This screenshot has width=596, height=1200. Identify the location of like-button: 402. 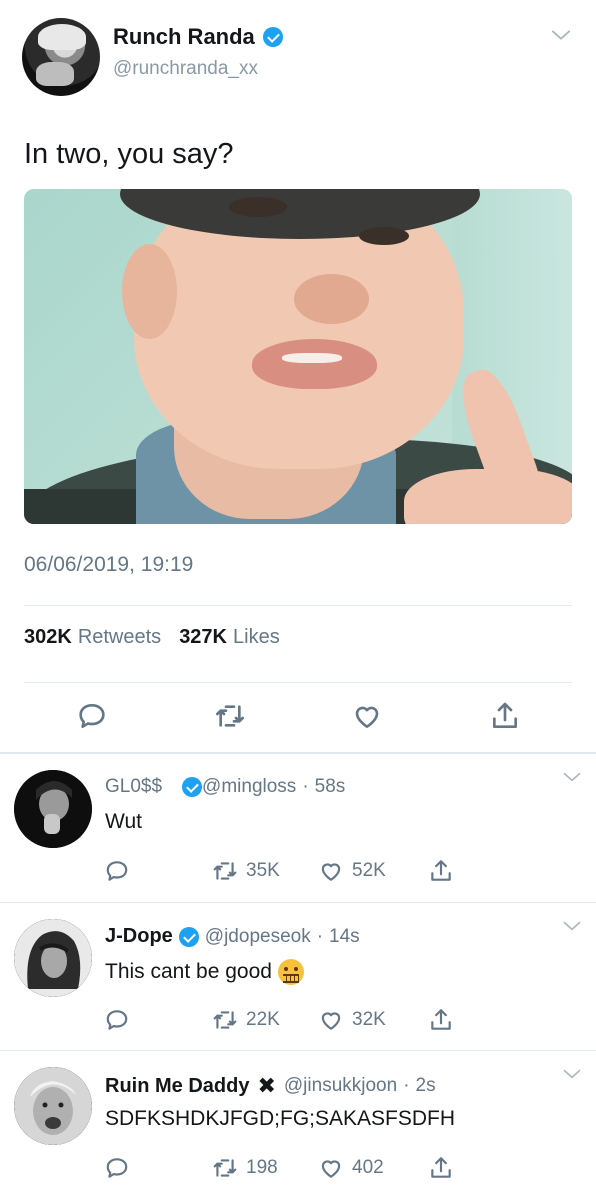
(351, 1168).